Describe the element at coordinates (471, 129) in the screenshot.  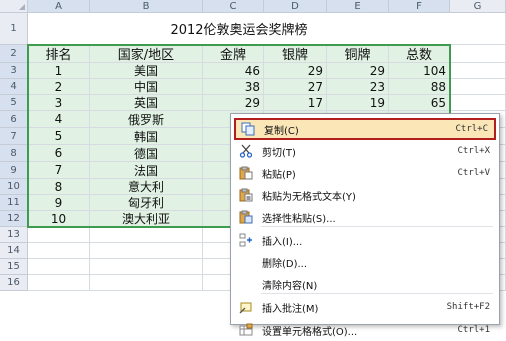
I see `menu-item-shortcut: Ctrl+C` at that location.